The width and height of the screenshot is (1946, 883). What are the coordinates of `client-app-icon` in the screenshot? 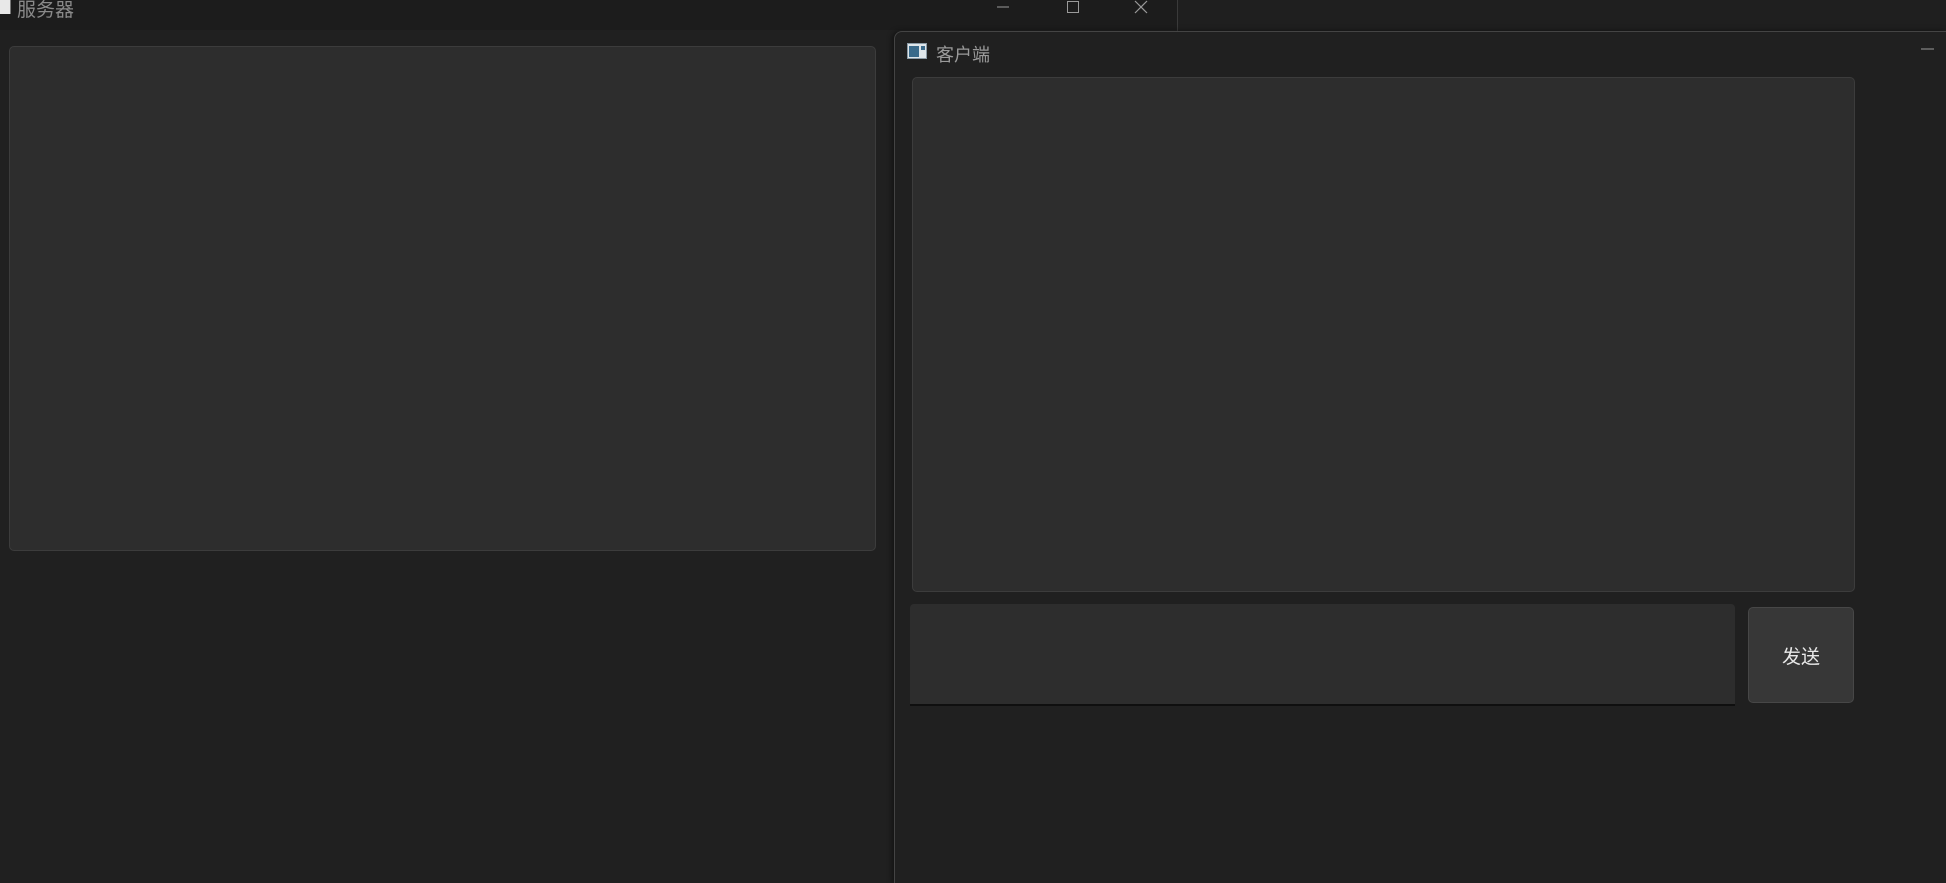 It's located at (917, 51).